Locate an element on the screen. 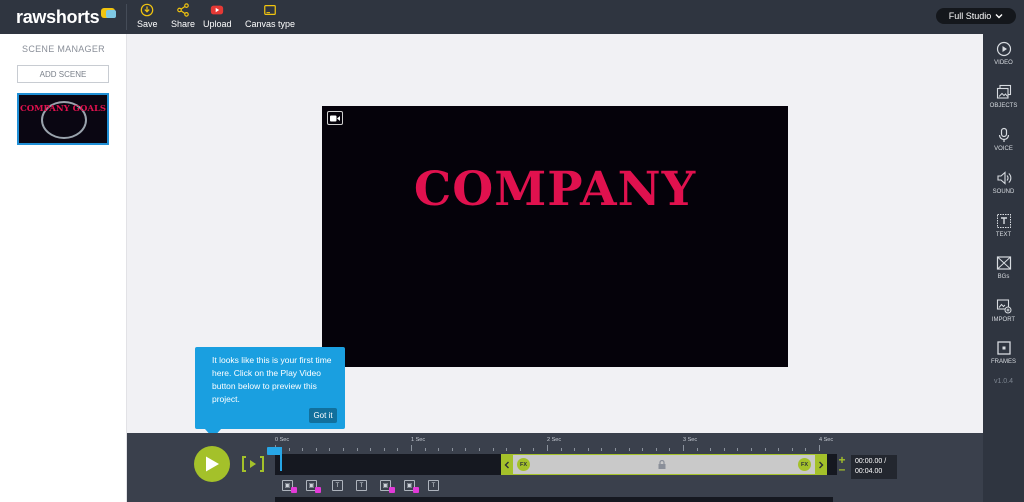  sidebar-item-bgs: BGs is located at coordinates (1003, 267).